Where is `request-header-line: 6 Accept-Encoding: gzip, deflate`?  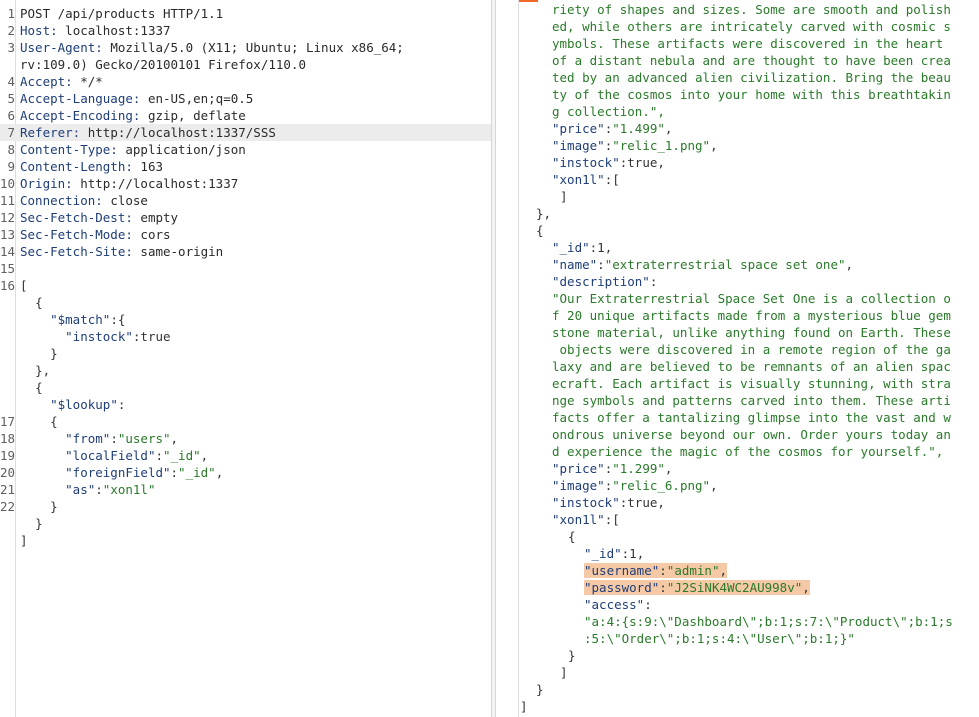 request-header-line: 6 Accept-Encoding: gzip, deflate is located at coordinates (245, 115).